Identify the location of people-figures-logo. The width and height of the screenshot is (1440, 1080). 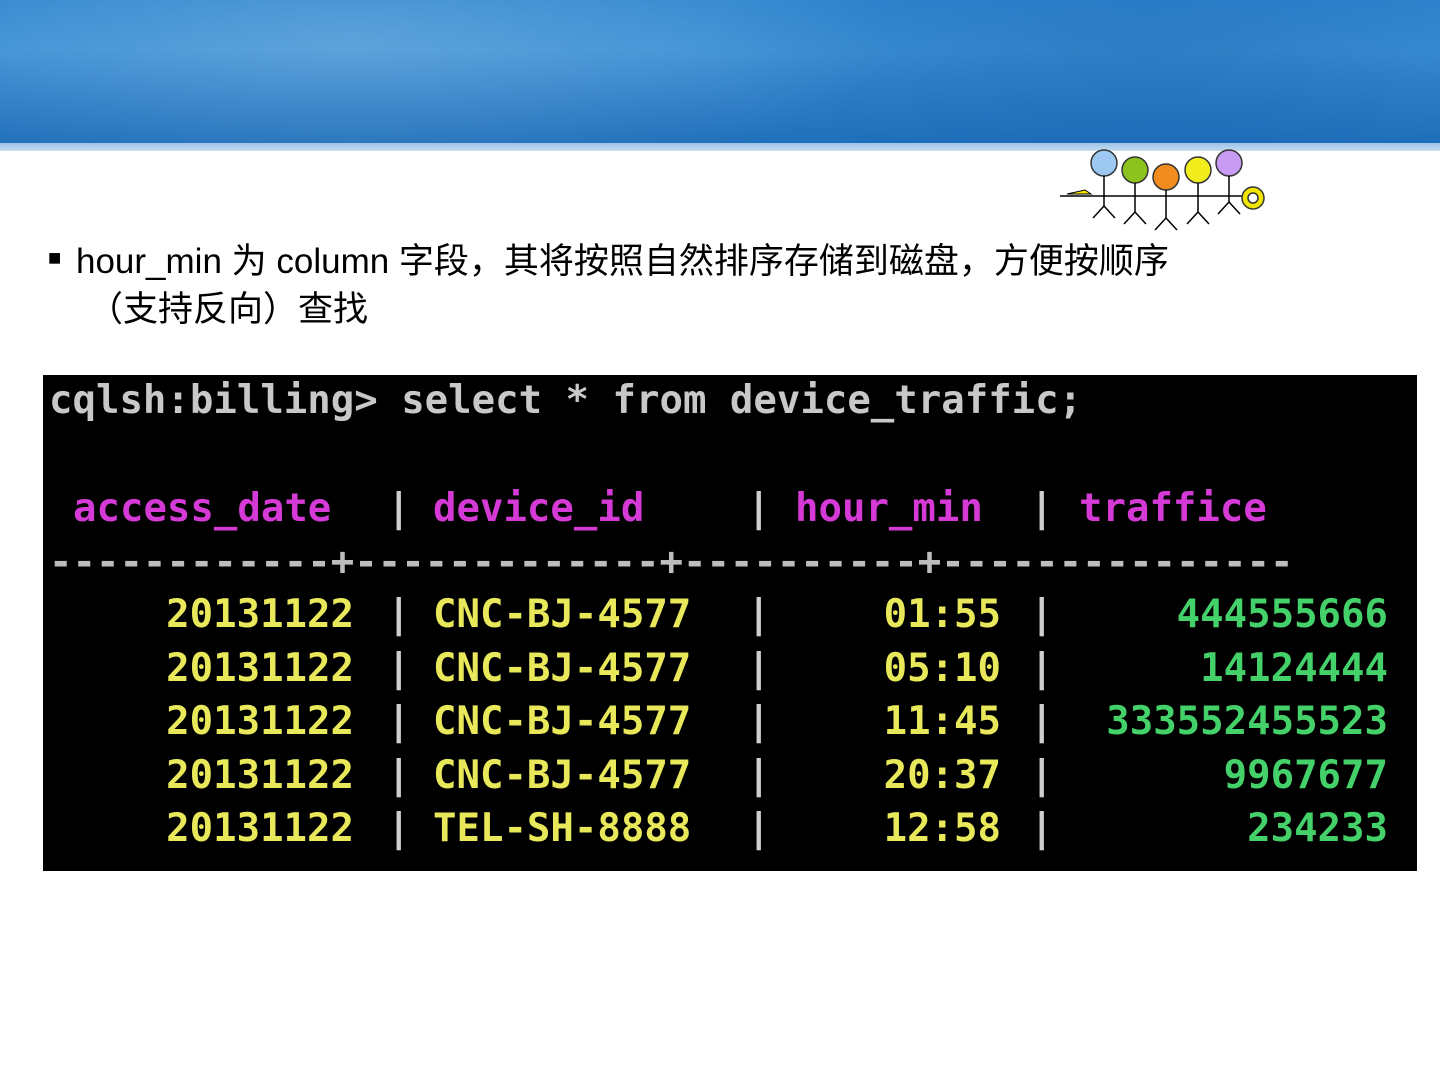
(1162, 190).